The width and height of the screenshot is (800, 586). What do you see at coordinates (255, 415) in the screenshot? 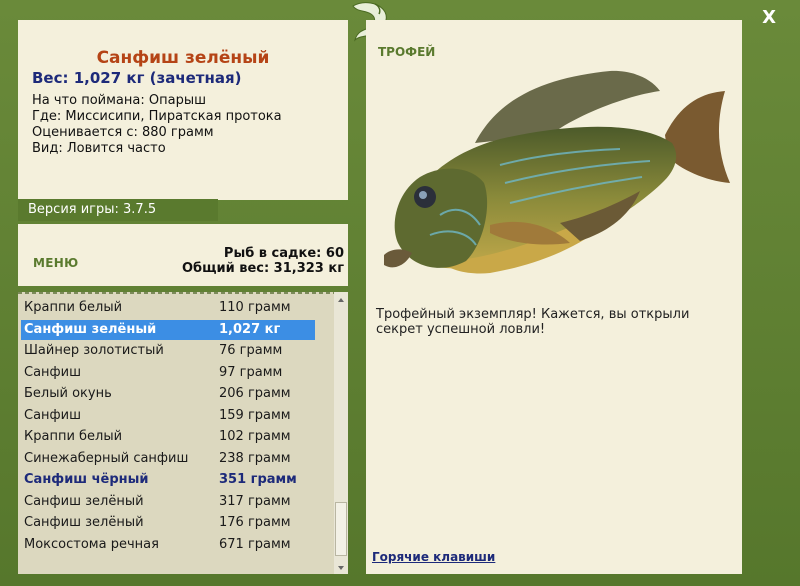
I see `list-item-weight: 159 грамм` at bounding box center [255, 415].